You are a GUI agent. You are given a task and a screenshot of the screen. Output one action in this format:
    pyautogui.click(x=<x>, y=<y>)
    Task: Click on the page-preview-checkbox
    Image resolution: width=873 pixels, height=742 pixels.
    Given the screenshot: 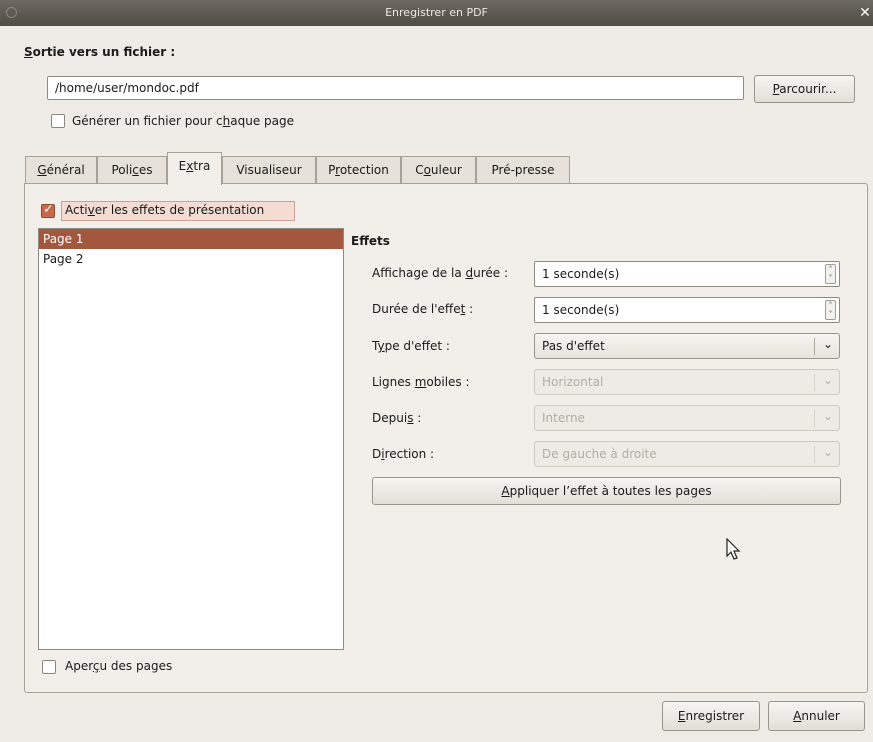 What is the action you would take?
    pyautogui.click(x=49, y=667)
    